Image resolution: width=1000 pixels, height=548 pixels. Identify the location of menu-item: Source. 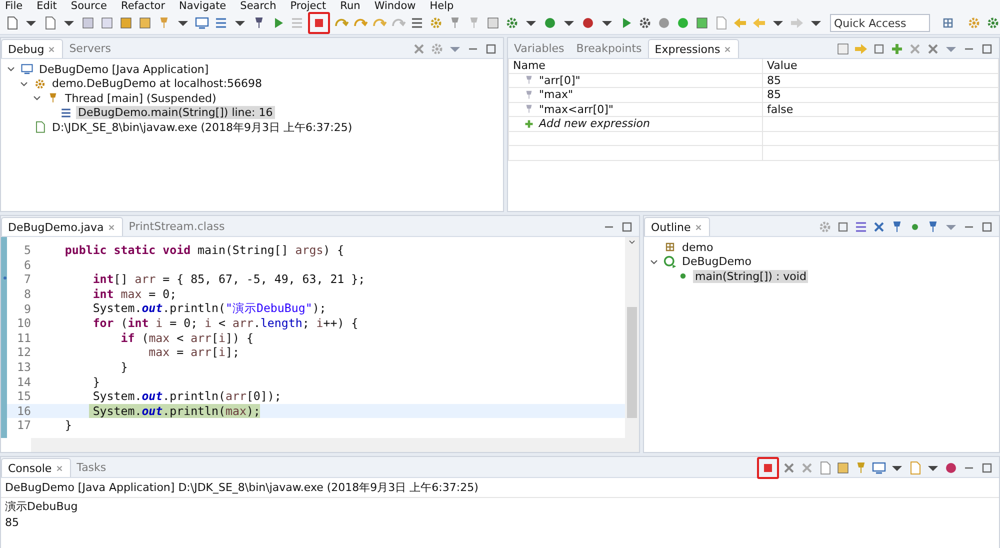
(88, 6).